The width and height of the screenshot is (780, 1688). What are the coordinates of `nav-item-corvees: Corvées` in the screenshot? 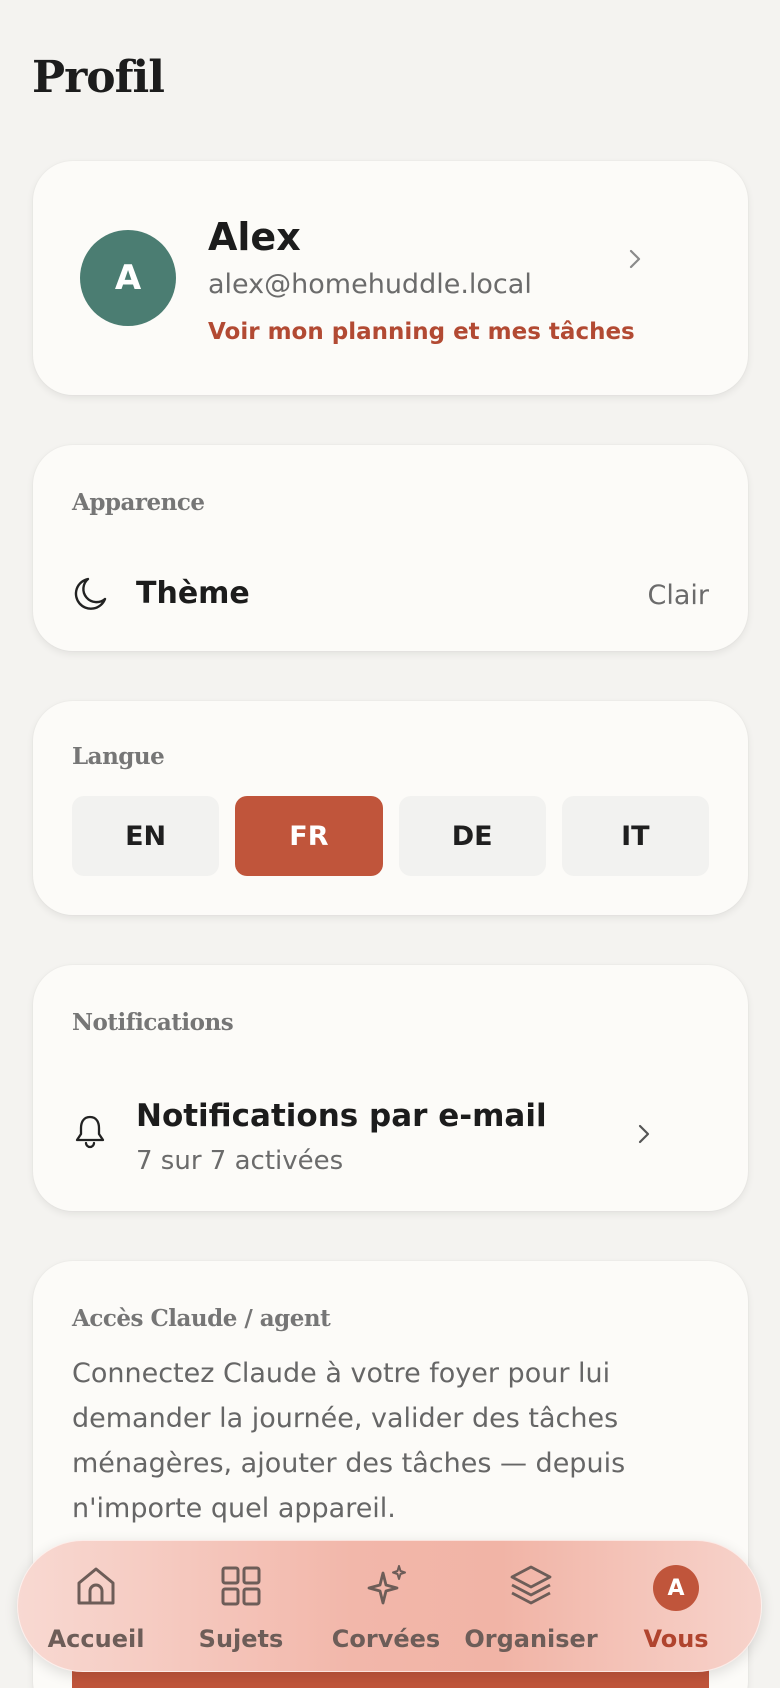 It's located at (386, 1607).